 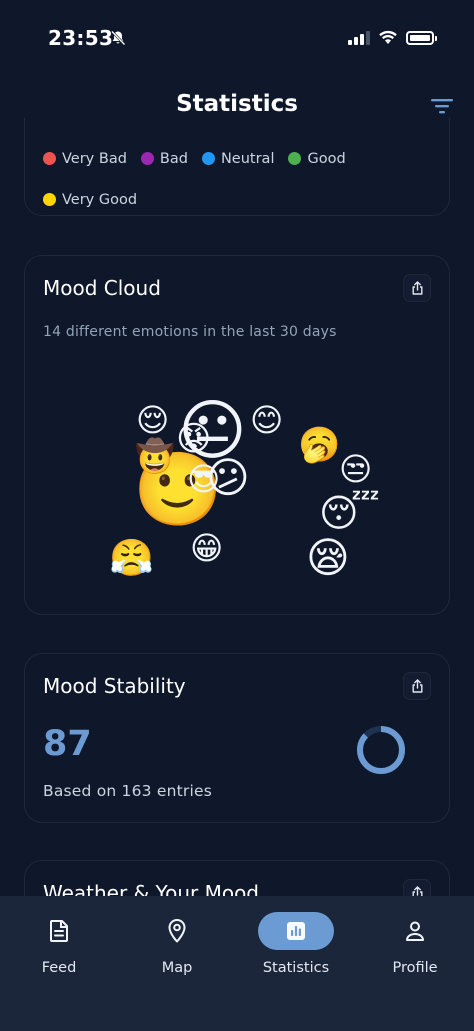 What do you see at coordinates (319, 445) in the screenshot?
I see `emoji-yawning: 🥱` at bounding box center [319, 445].